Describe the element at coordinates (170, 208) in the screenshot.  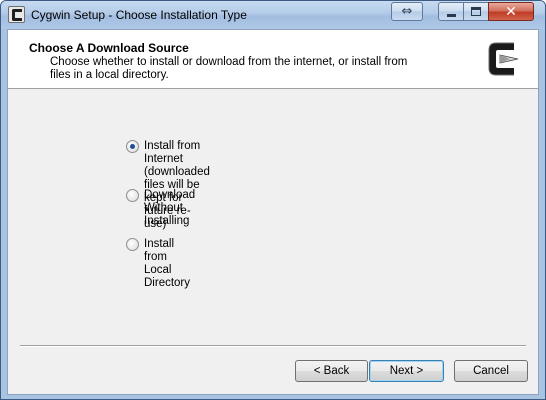
I see `option-label: Download Without Installing` at that location.